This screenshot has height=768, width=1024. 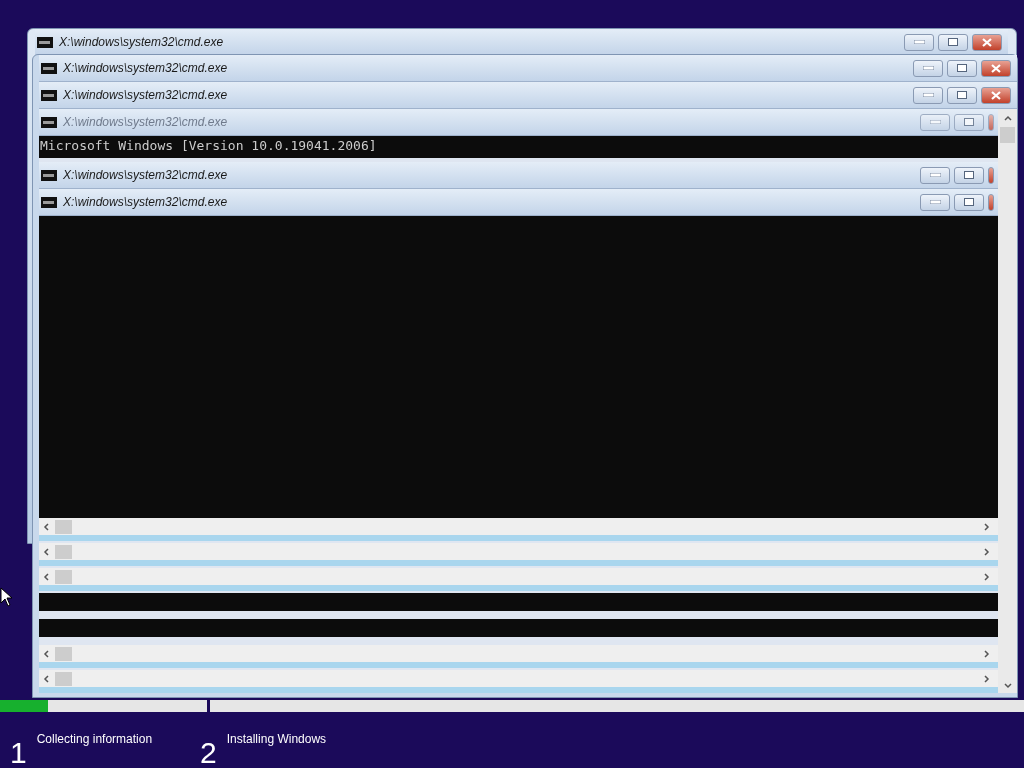 What do you see at coordinates (1007, 119) in the screenshot?
I see `scroll-up-icon` at bounding box center [1007, 119].